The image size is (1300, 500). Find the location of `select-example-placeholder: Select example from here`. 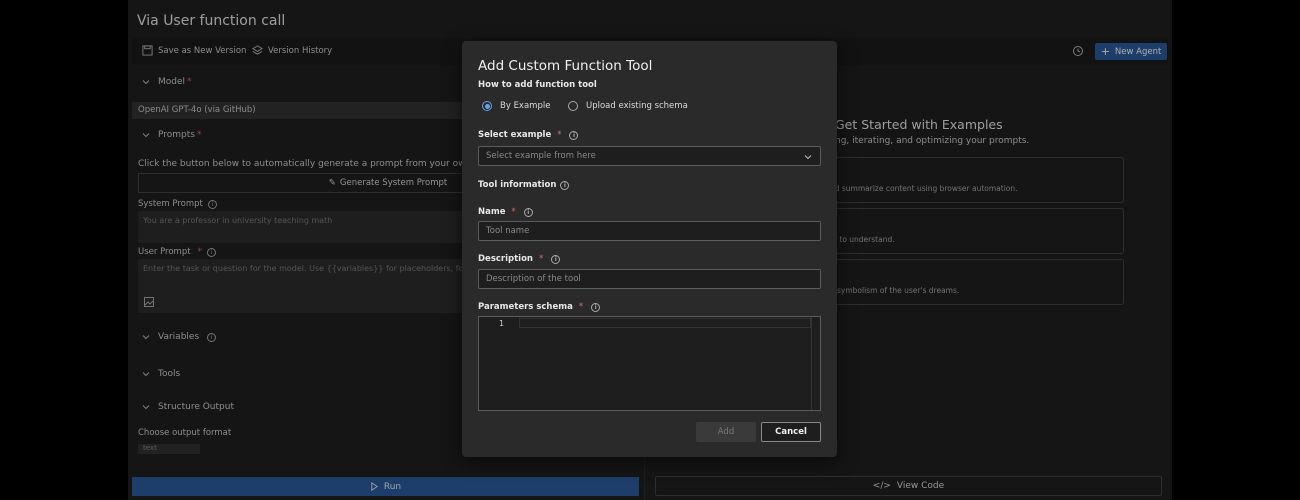

select-example-placeholder: Select example from here is located at coordinates (541, 156).